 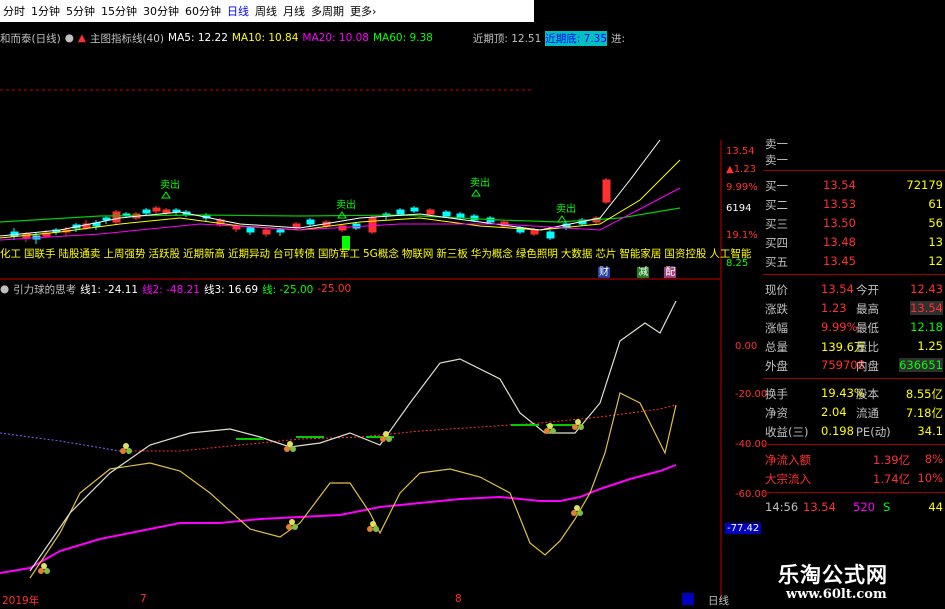 What do you see at coordinates (782, 507) in the screenshot?
I see `tick-time: 14:56` at bounding box center [782, 507].